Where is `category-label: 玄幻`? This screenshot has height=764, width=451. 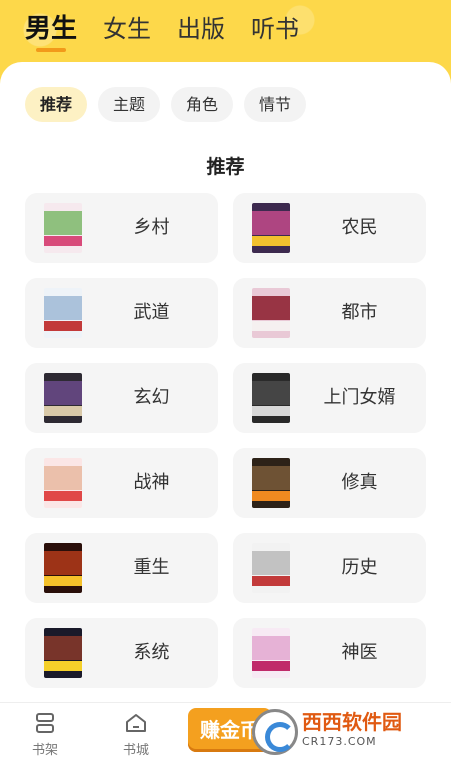
category-label: 玄幻 is located at coordinates (151, 397).